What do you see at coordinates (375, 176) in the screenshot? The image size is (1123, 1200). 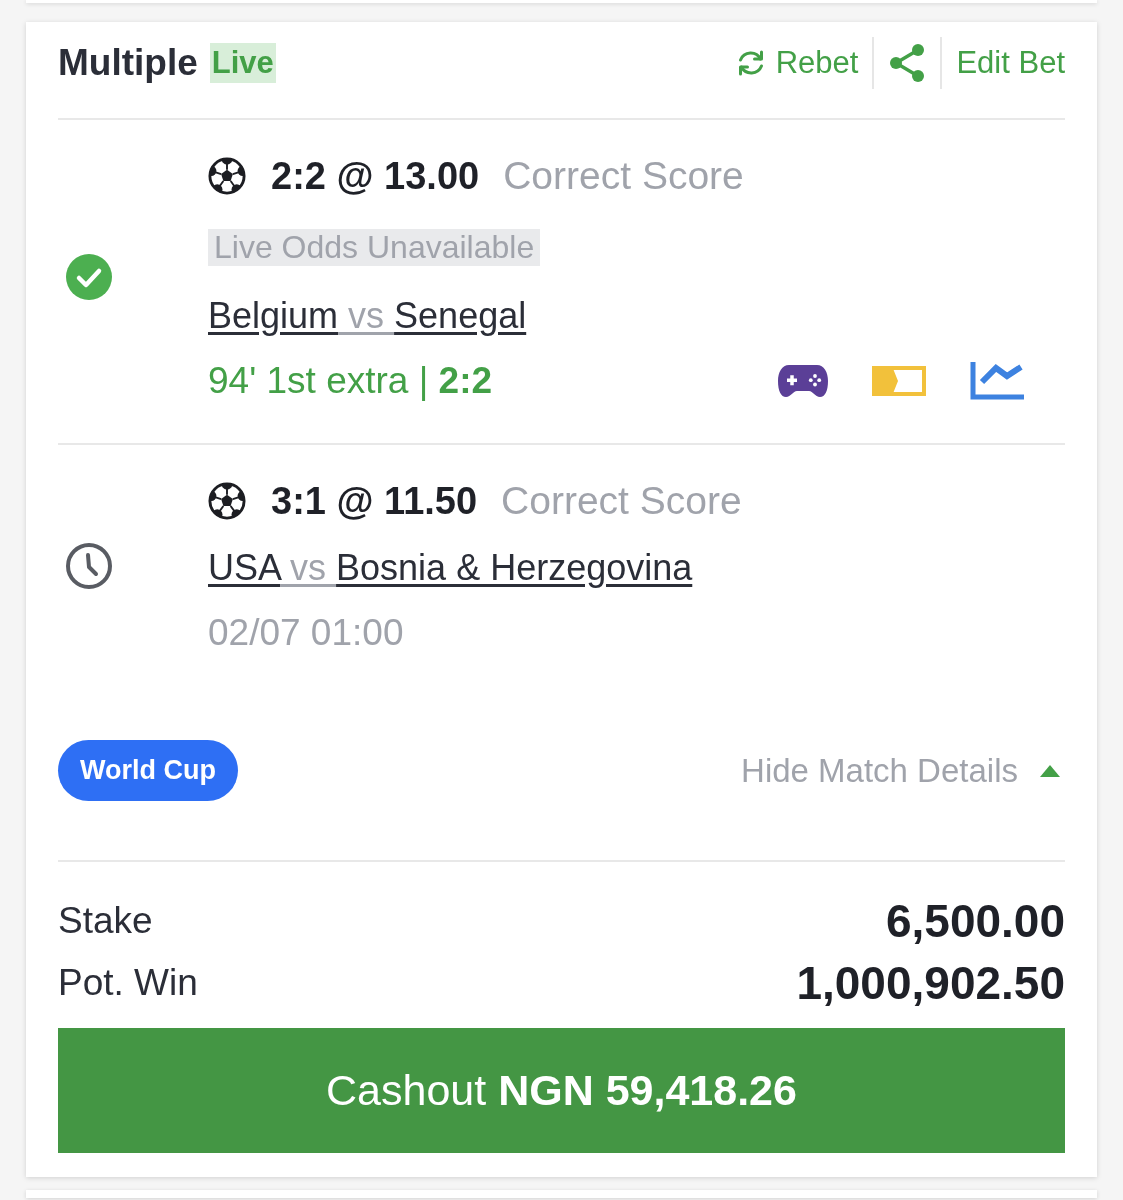 I see `selection-odds: 2:2 @ 13.00` at bounding box center [375, 176].